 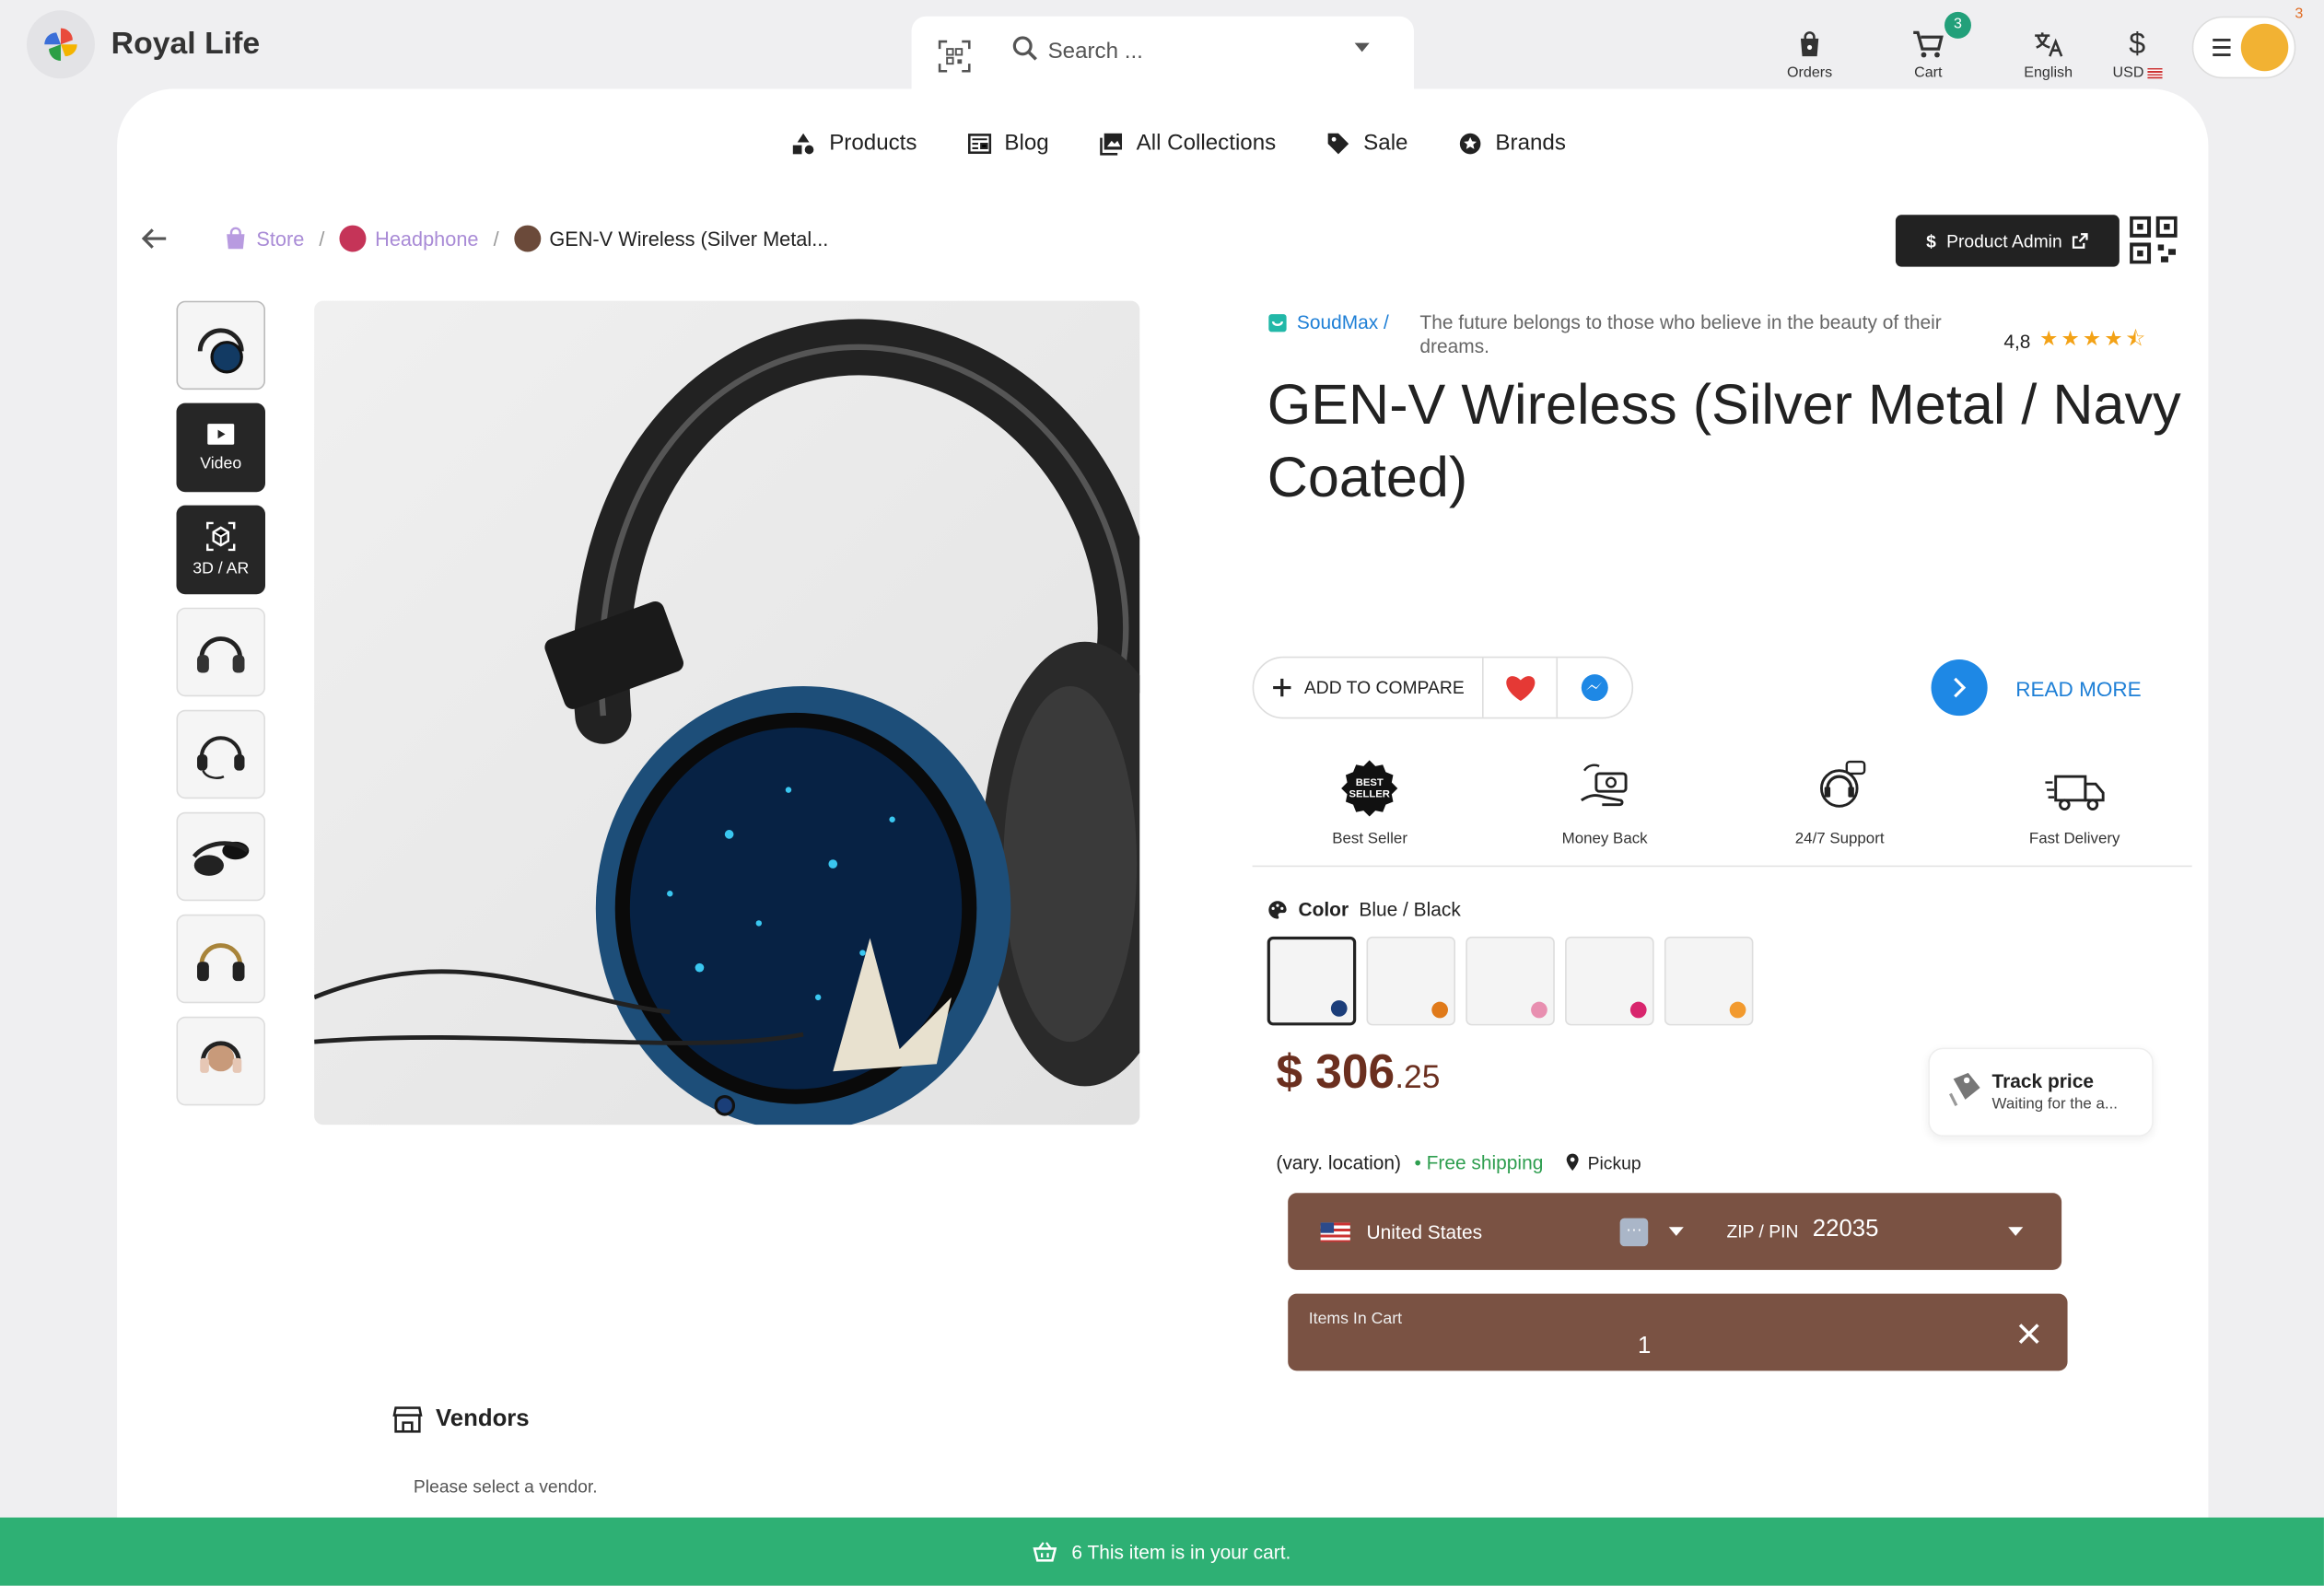 What do you see at coordinates (154, 238) in the screenshot?
I see `arrow-left-icon` at bounding box center [154, 238].